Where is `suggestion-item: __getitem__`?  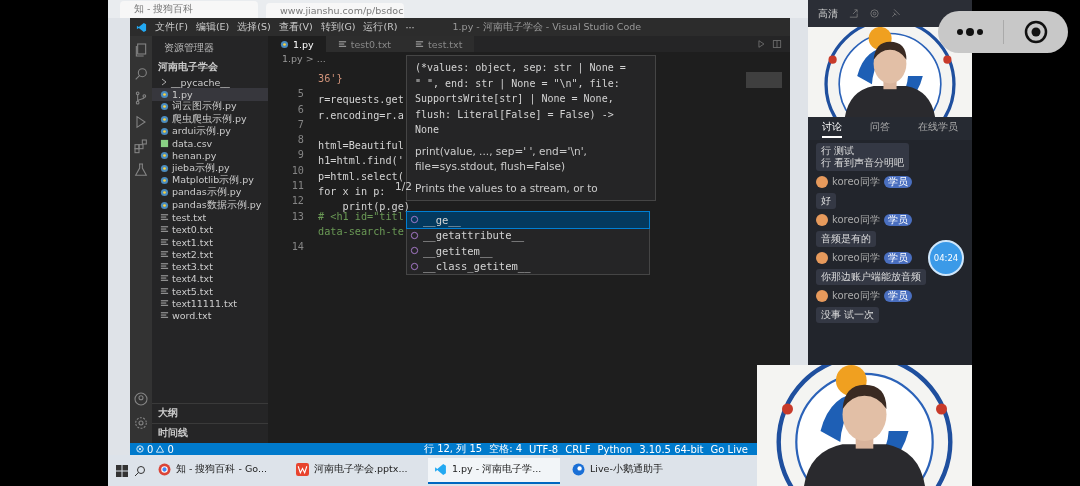 suggestion-item: __getitem__ is located at coordinates (528, 251).